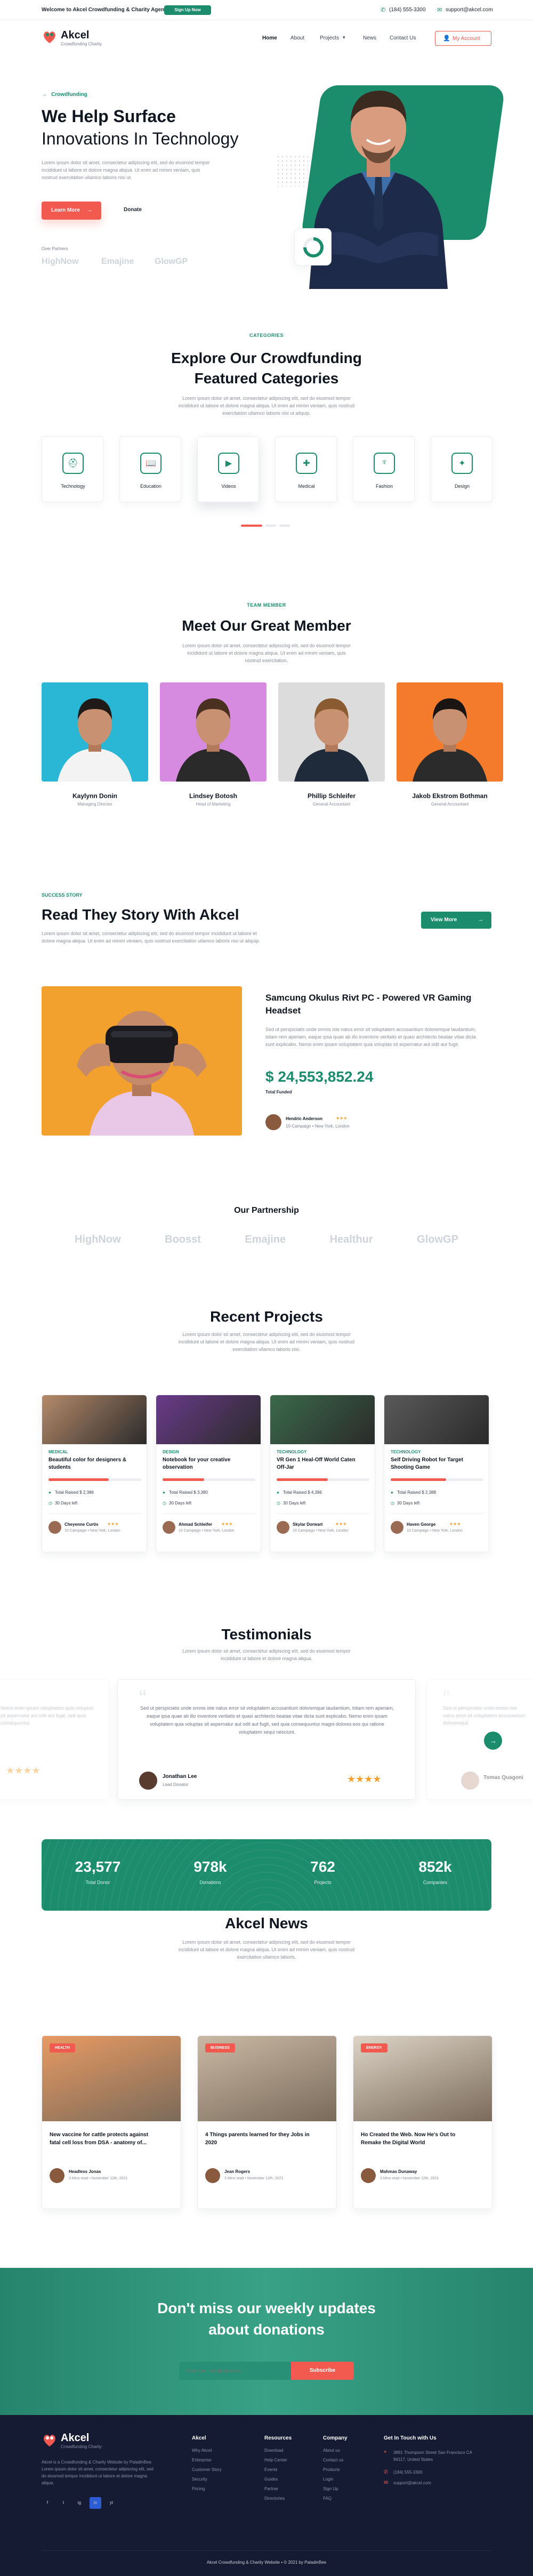  Describe the element at coordinates (427, 1460) in the screenshot. I see `project-title-1: Self Driving Robot for Target` at that location.